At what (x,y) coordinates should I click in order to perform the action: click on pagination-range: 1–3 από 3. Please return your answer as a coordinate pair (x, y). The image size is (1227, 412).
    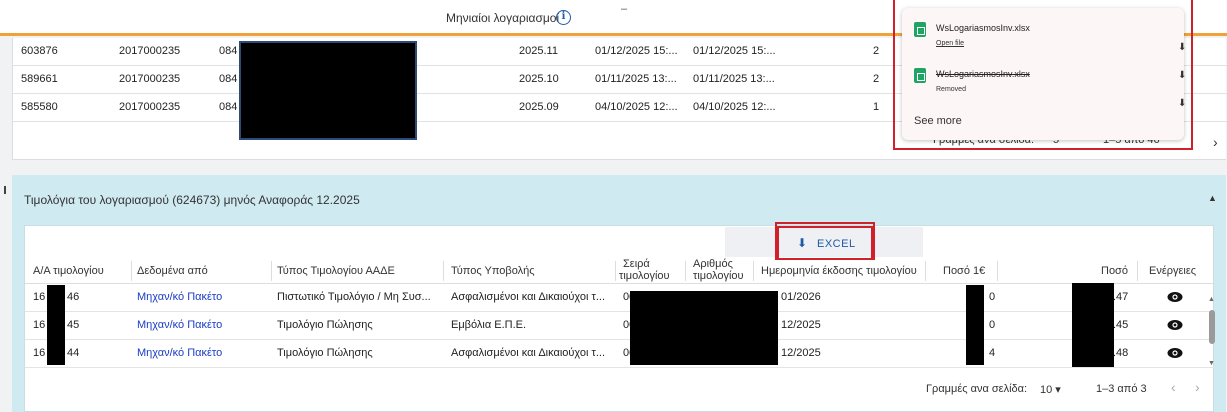
    Looking at the image, I should click on (1121, 389).